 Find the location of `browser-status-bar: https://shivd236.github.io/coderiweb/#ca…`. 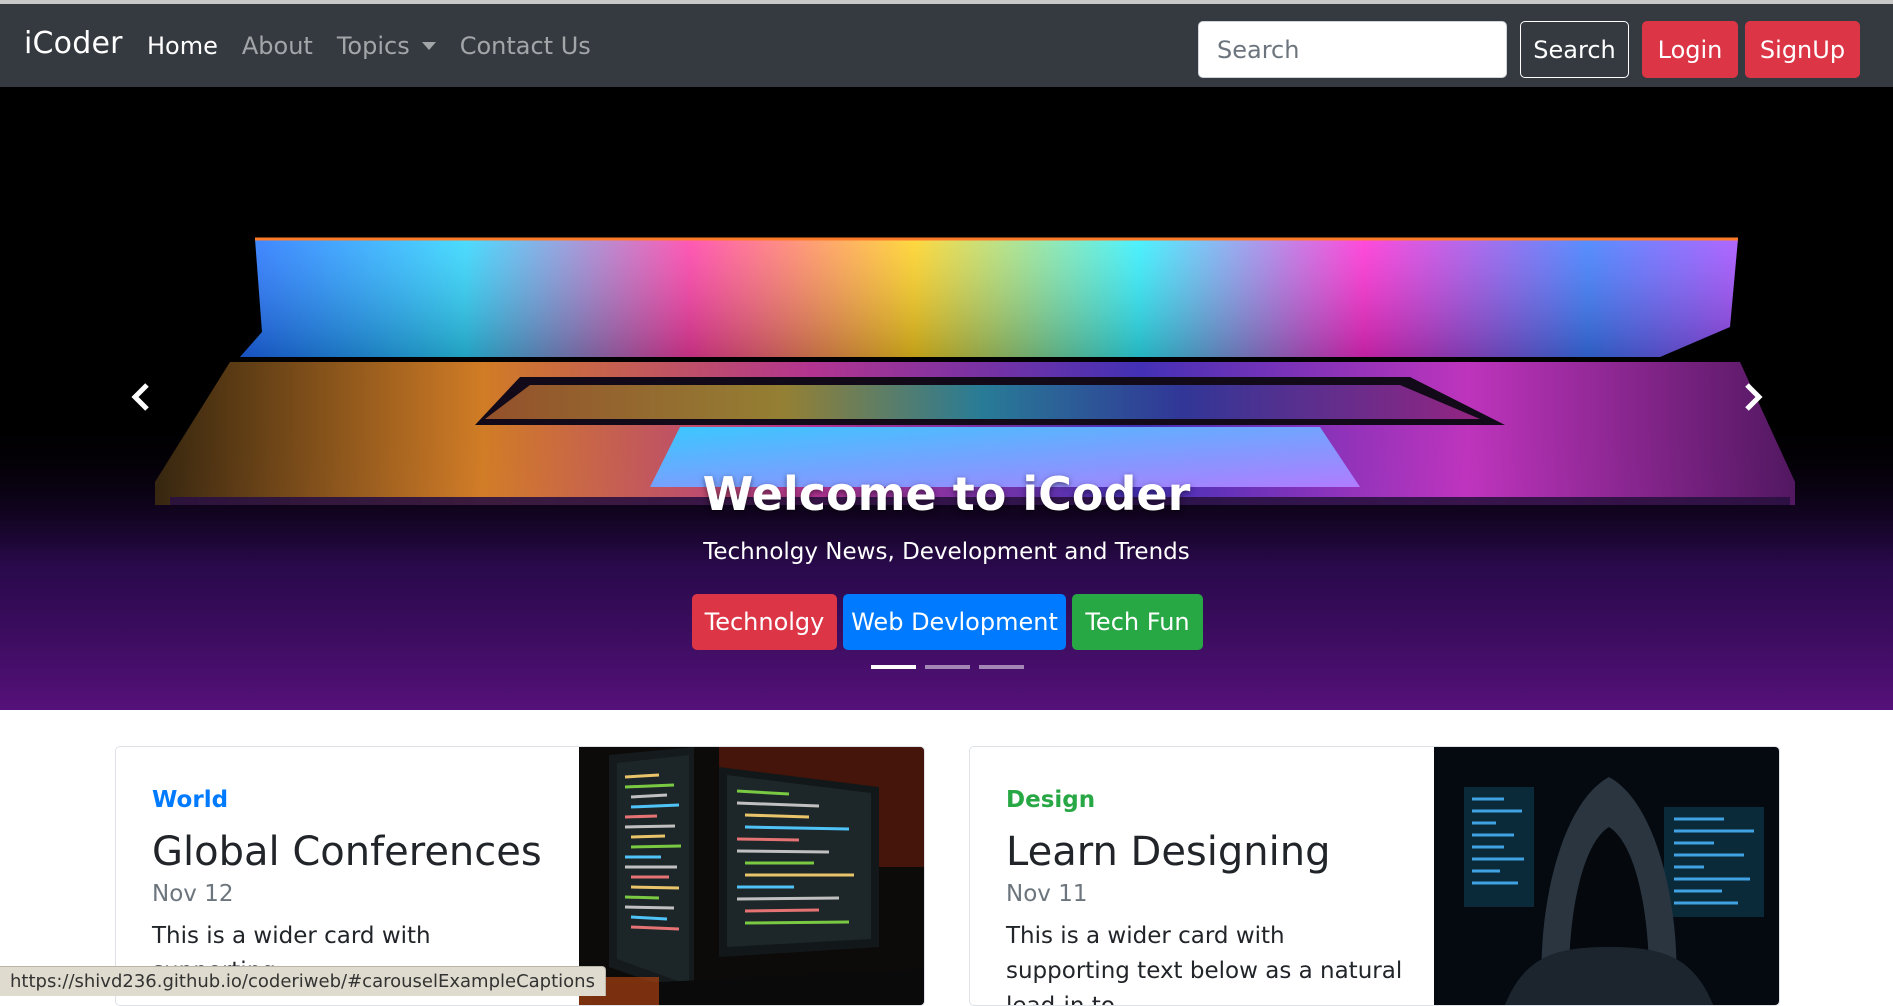

browser-status-bar: https://shivd236.github.io/coderiweb/#ca… is located at coordinates (303, 981).